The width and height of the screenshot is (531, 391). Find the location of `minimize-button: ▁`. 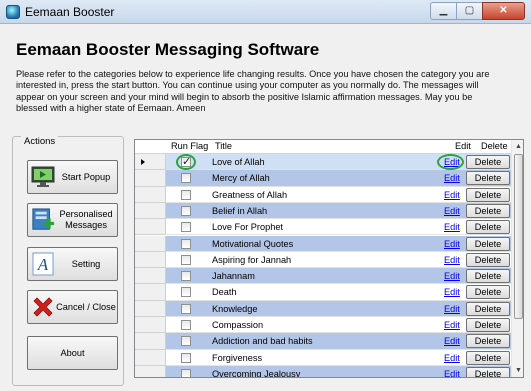

minimize-button: ▁ is located at coordinates (443, 11).